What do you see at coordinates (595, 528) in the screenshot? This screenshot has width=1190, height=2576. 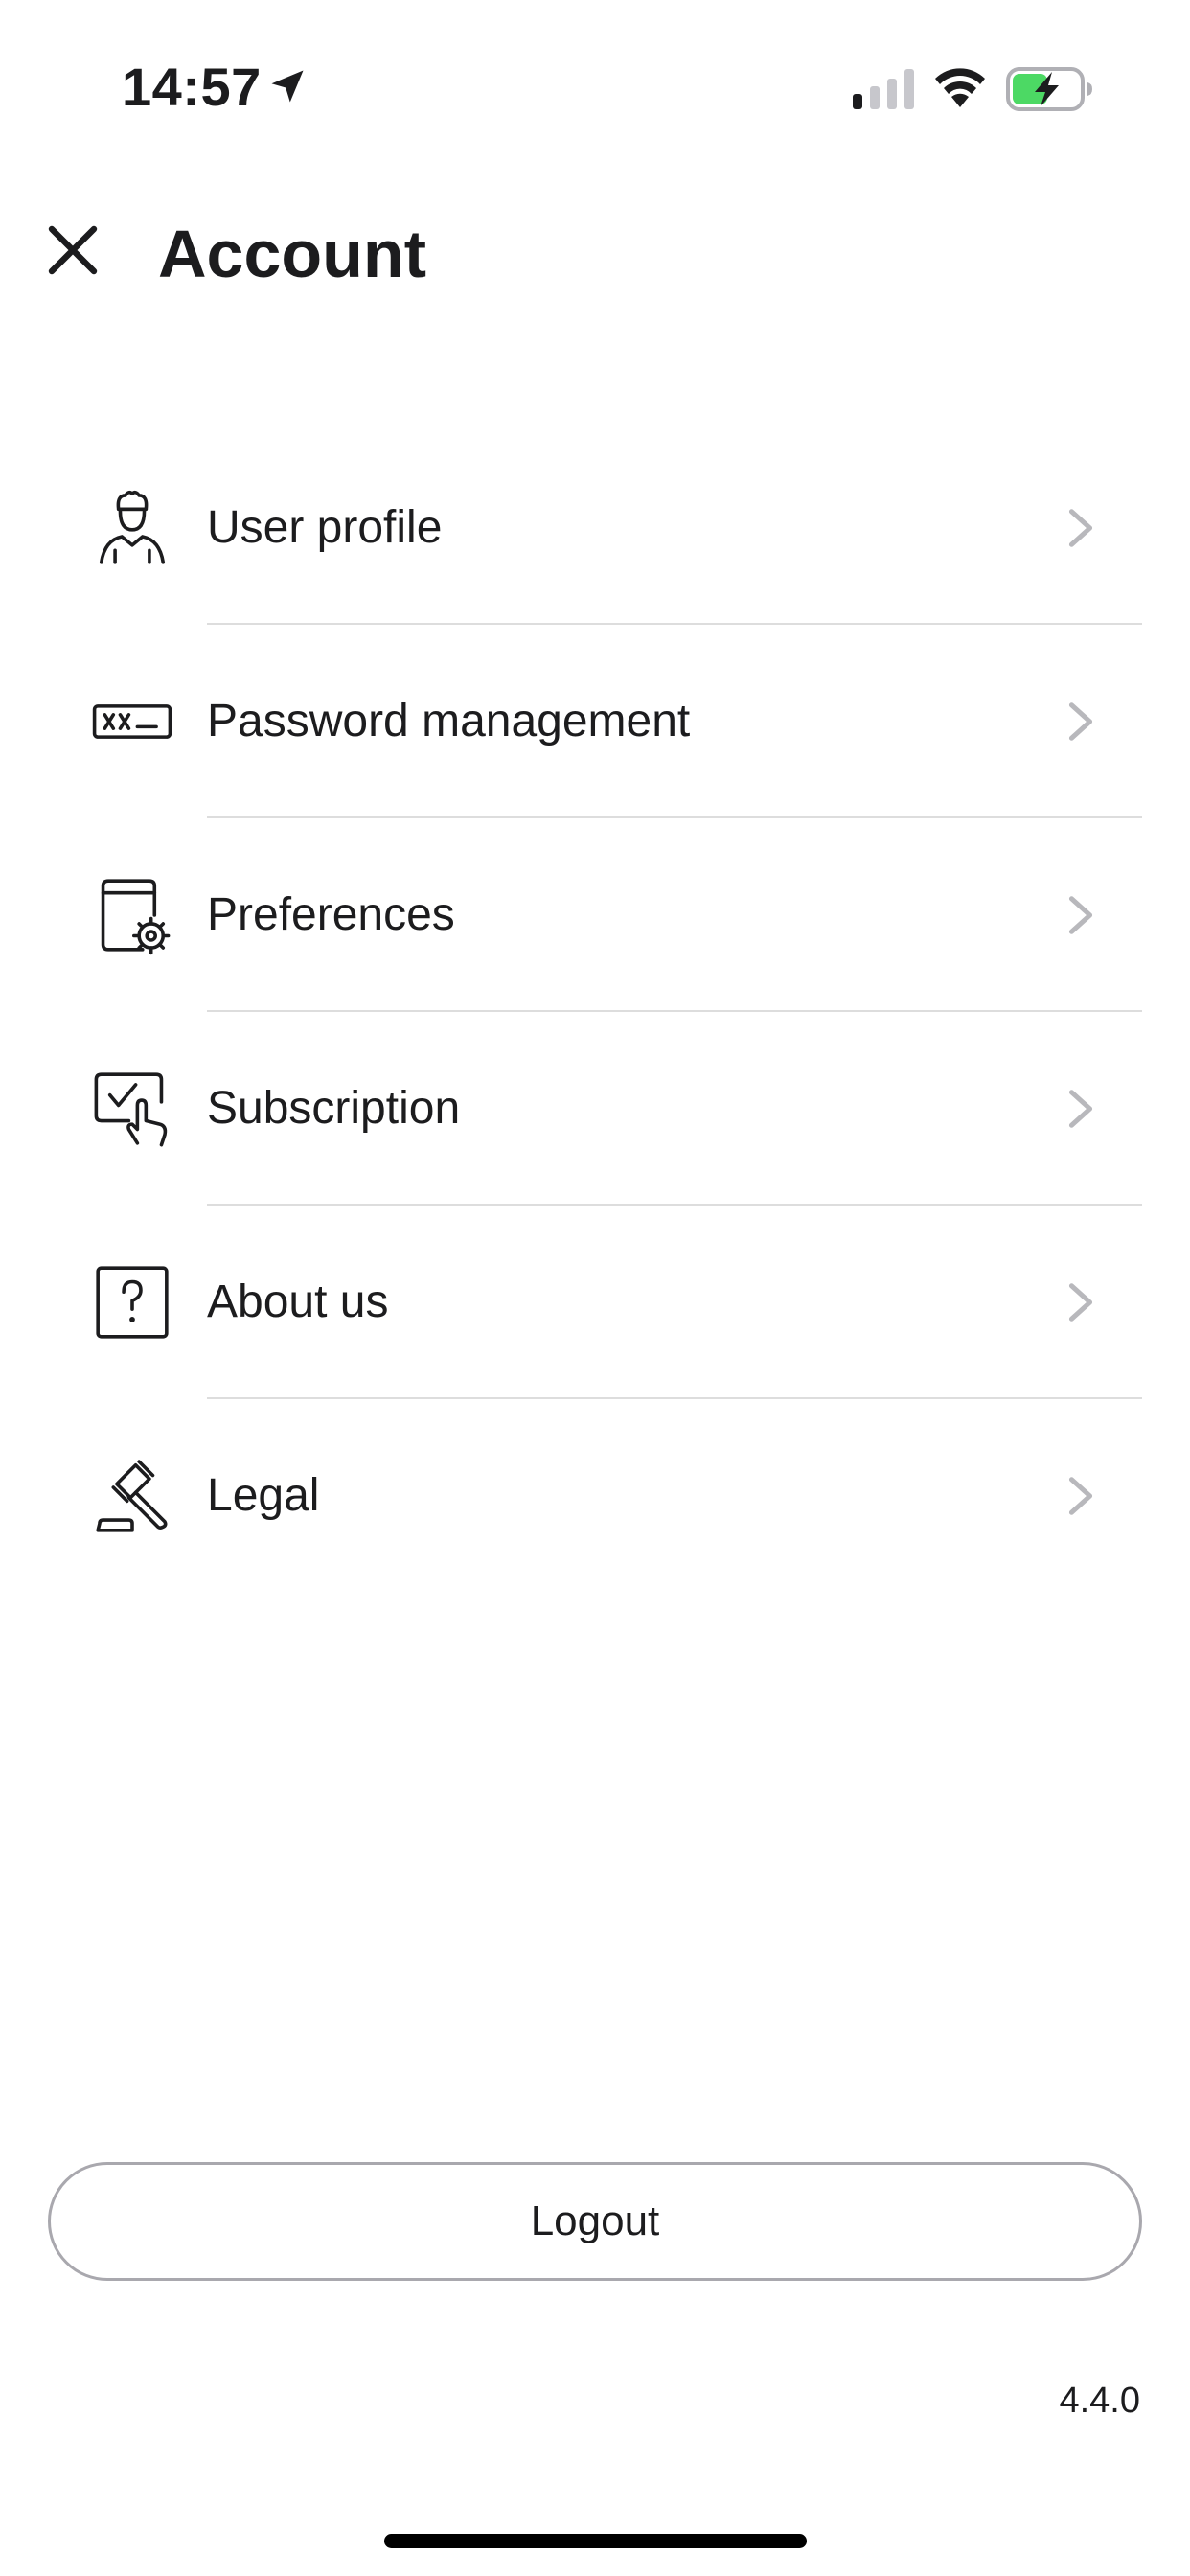 I see `menu-item-user-profile: User profile` at bounding box center [595, 528].